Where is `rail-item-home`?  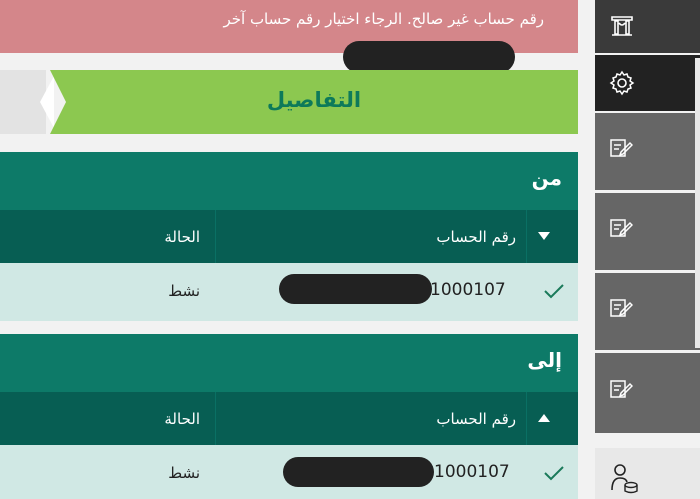 rail-item-home is located at coordinates (647, 26).